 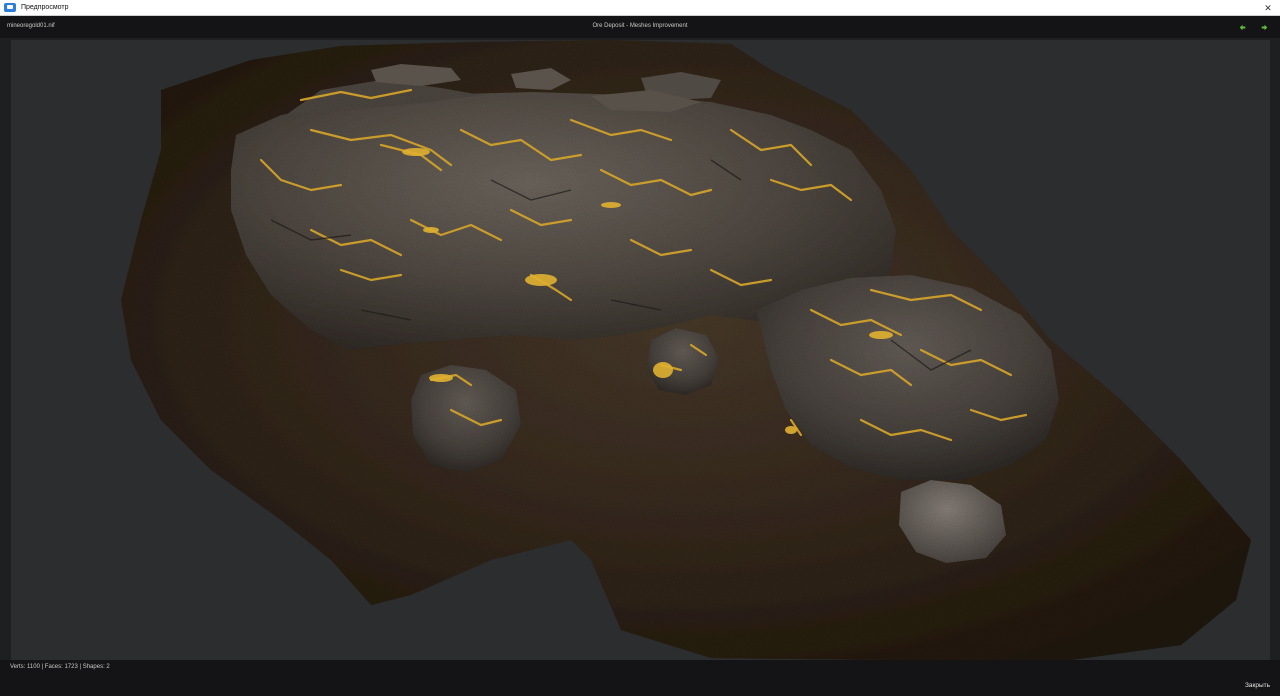 I want to click on mod-title: Ore Deposit - Meshes Improvement, so click(x=640, y=26).